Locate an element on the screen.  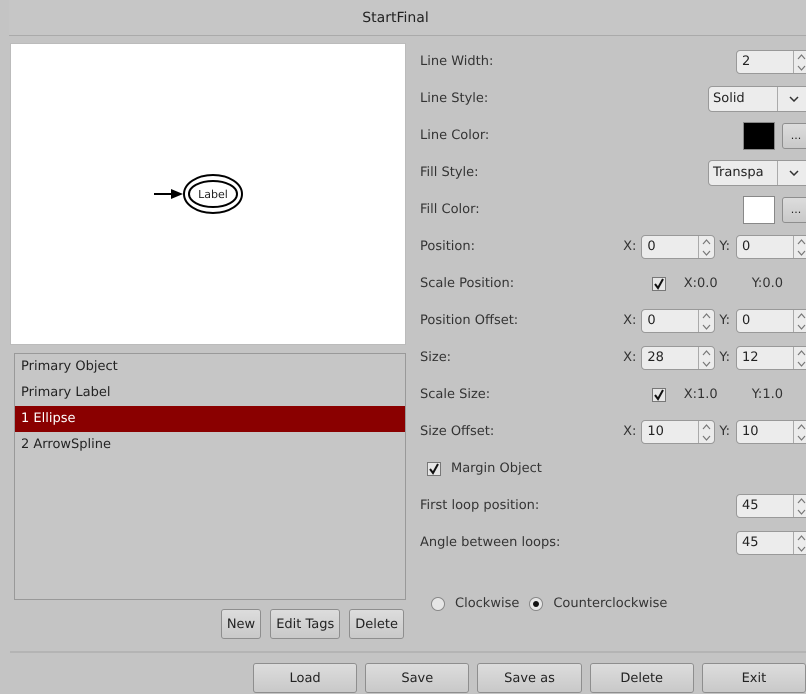
list-item: 1 Ellipse is located at coordinates (210, 419).